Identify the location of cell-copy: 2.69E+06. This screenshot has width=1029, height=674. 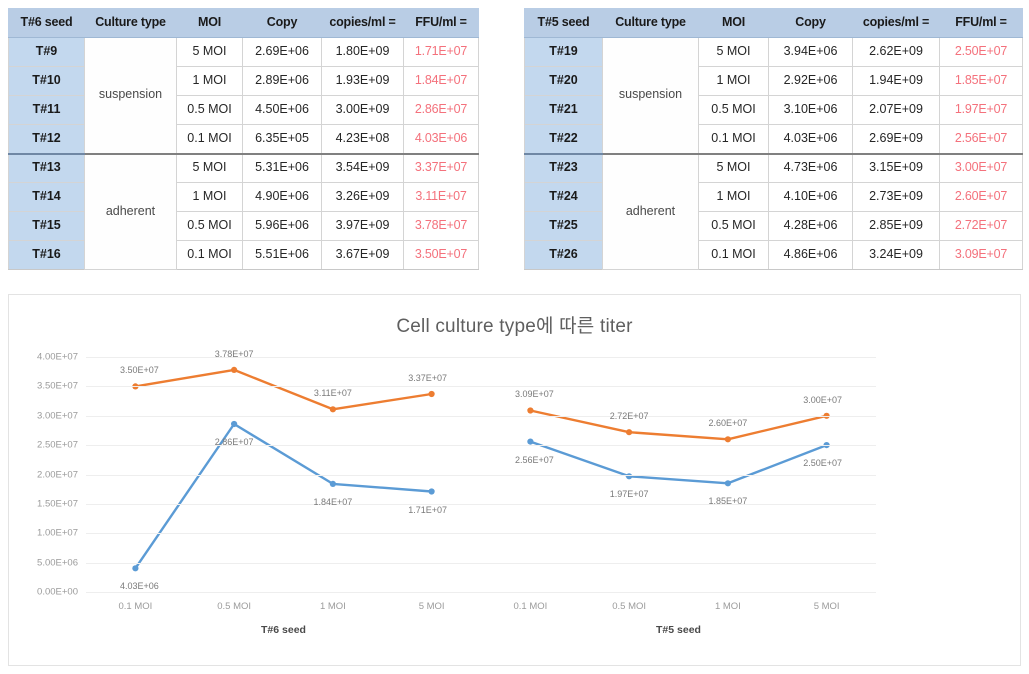
(282, 52).